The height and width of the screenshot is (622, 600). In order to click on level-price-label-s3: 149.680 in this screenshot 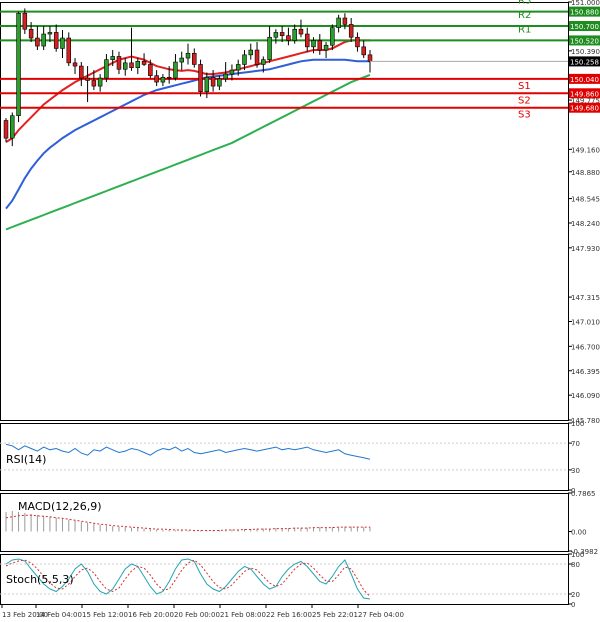, I will do `click(584, 109)`.